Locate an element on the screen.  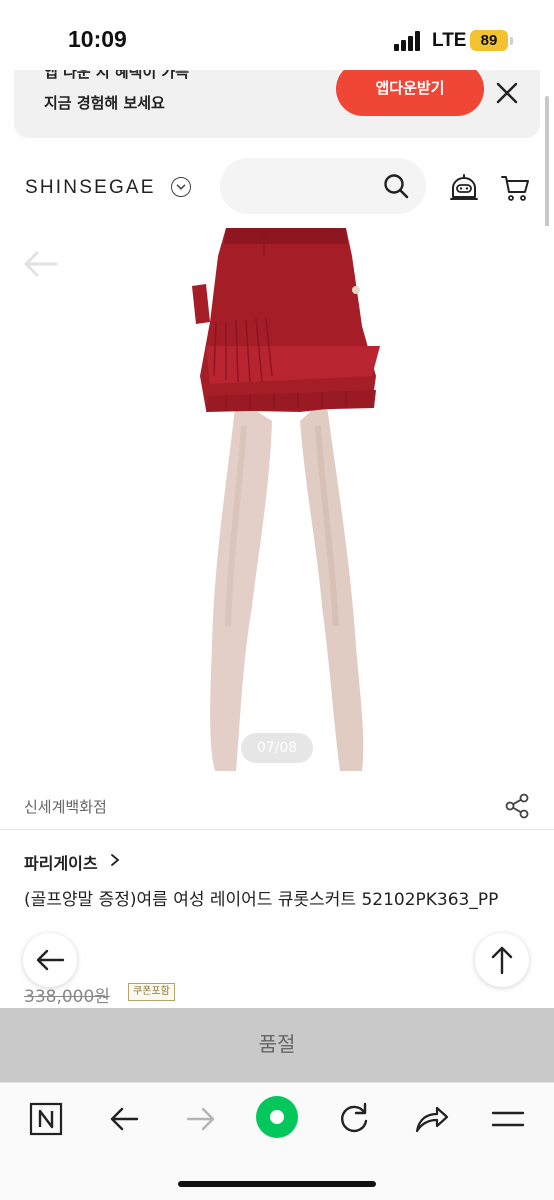
seller-row: 신세계백화점 is located at coordinates (277, 808).